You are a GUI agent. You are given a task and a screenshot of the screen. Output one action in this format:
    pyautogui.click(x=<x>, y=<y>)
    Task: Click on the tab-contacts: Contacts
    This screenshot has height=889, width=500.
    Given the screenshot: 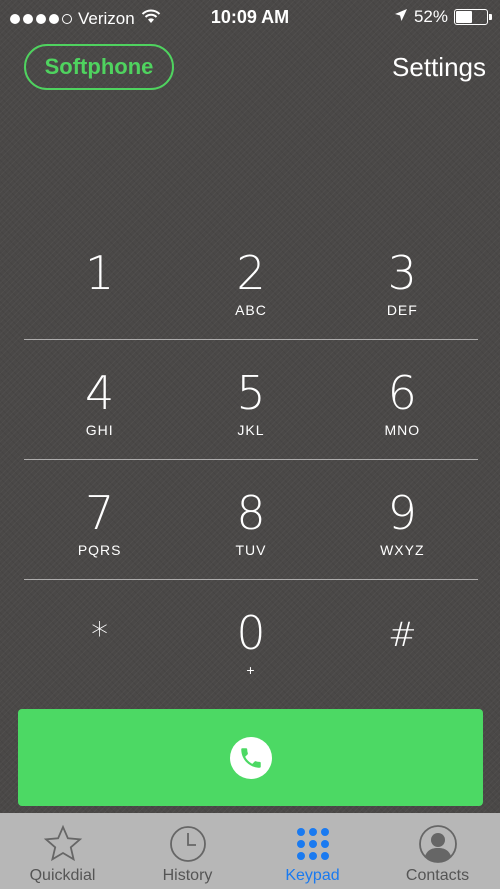 What is the action you would take?
    pyautogui.click(x=437, y=851)
    